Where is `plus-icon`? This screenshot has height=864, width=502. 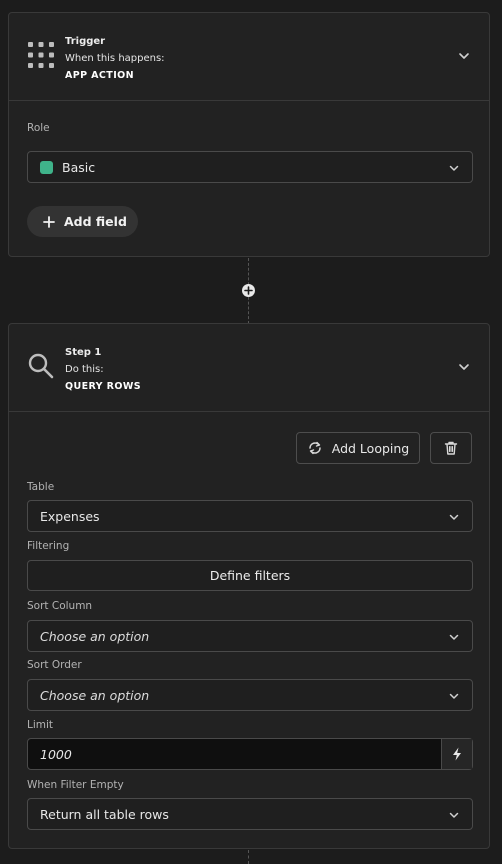
plus-icon is located at coordinates (49, 221).